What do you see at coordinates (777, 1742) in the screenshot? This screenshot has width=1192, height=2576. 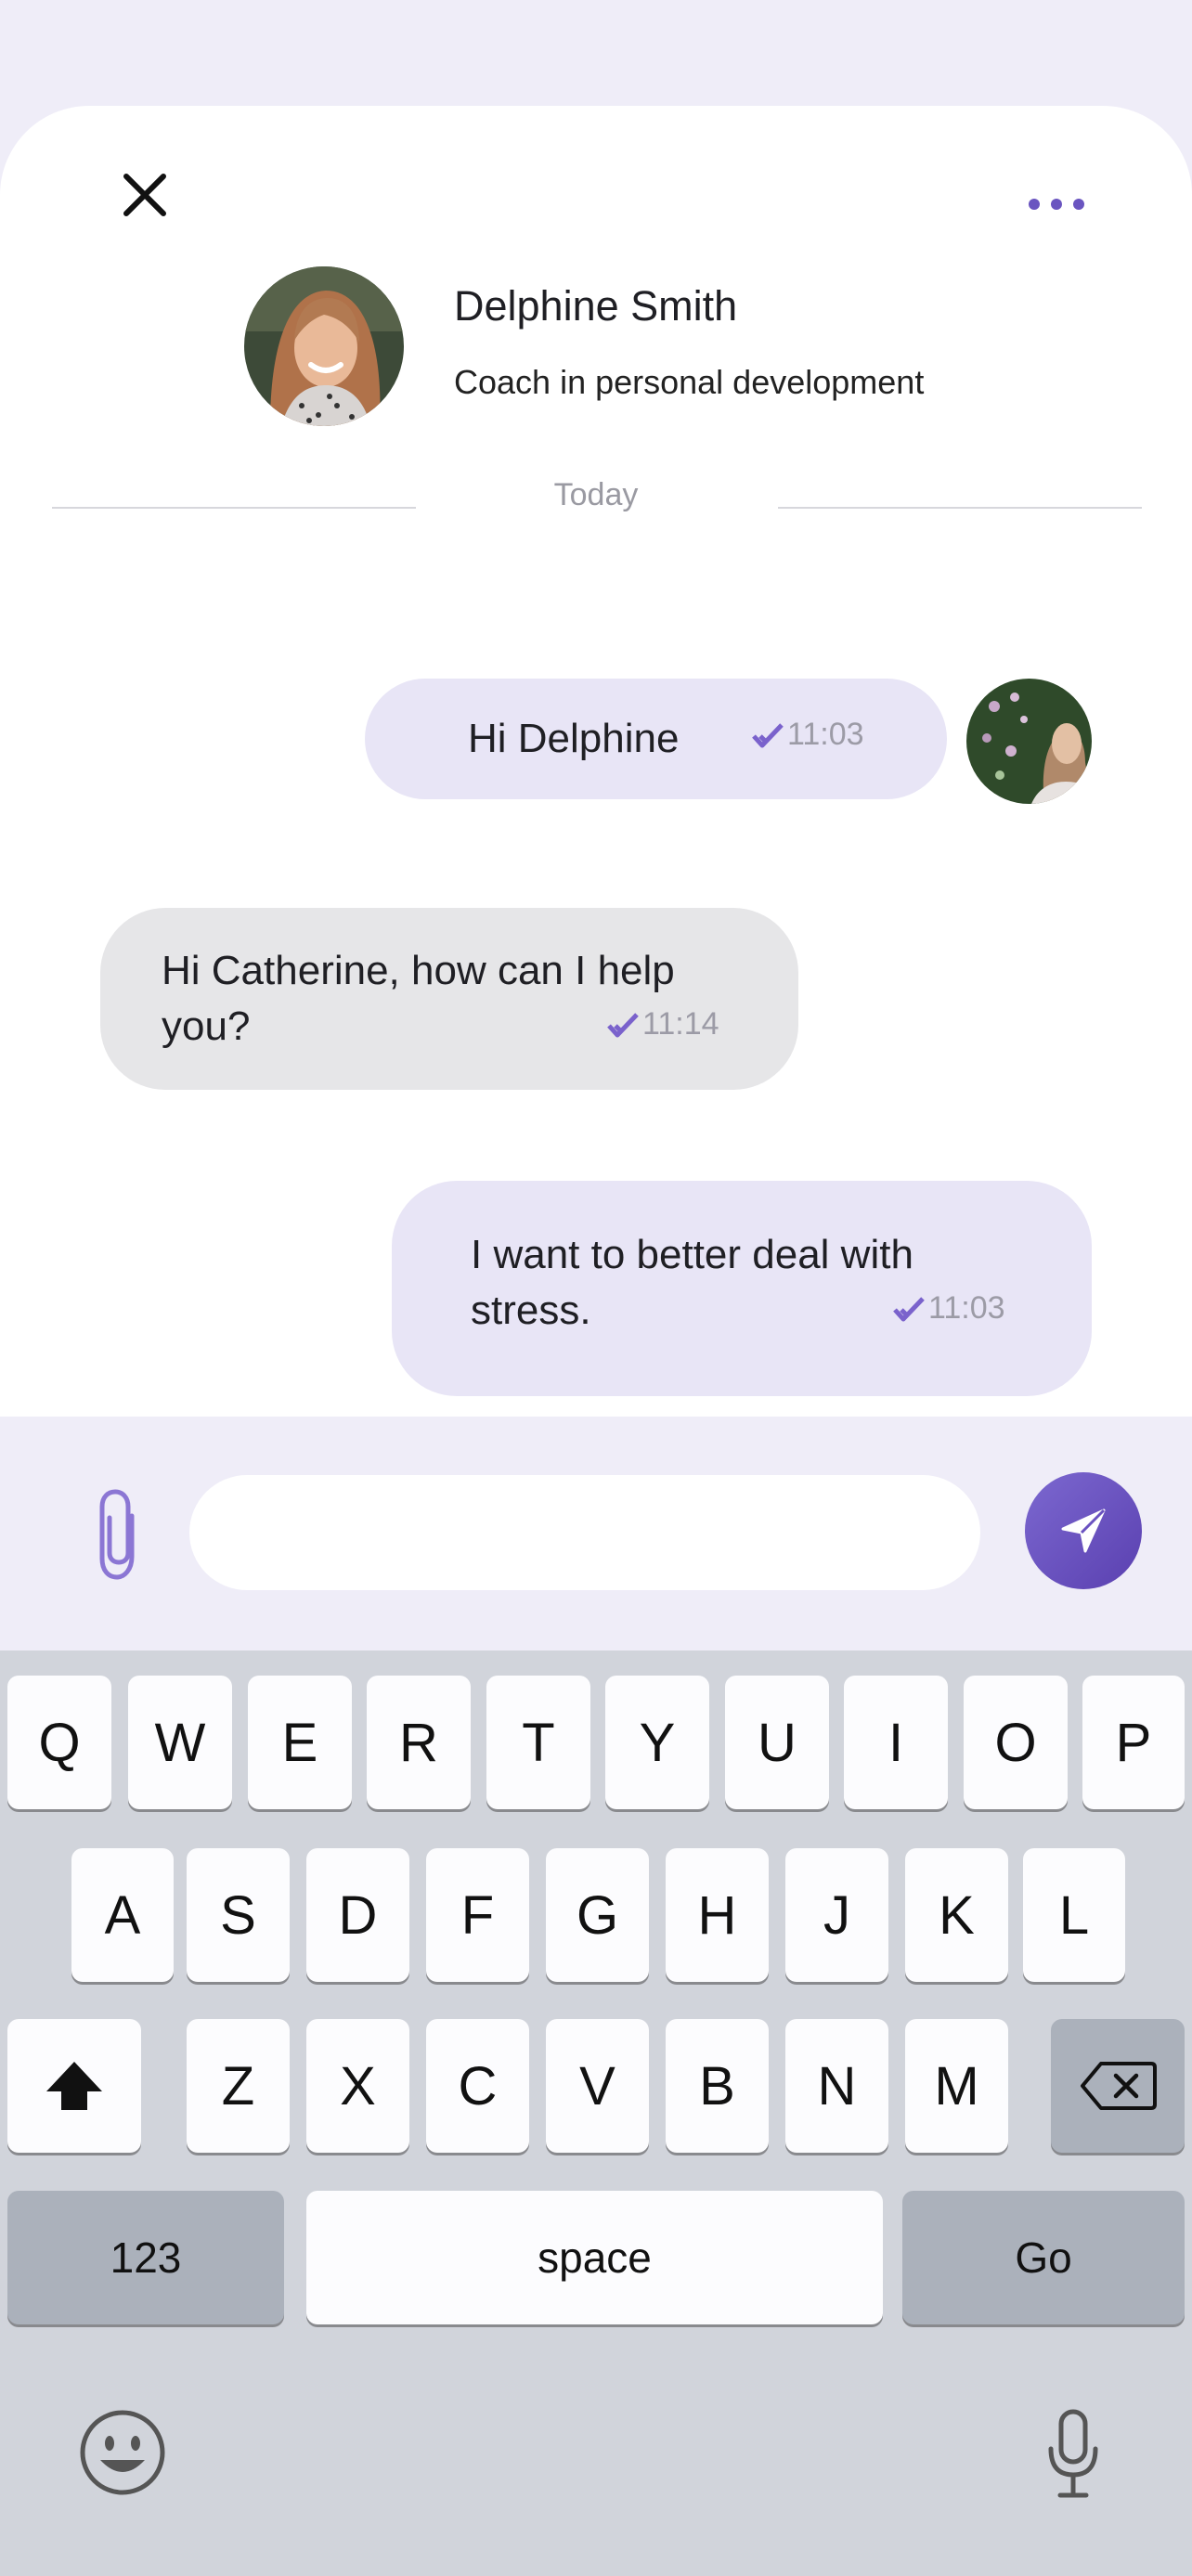 I see `key-u: U` at bounding box center [777, 1742].